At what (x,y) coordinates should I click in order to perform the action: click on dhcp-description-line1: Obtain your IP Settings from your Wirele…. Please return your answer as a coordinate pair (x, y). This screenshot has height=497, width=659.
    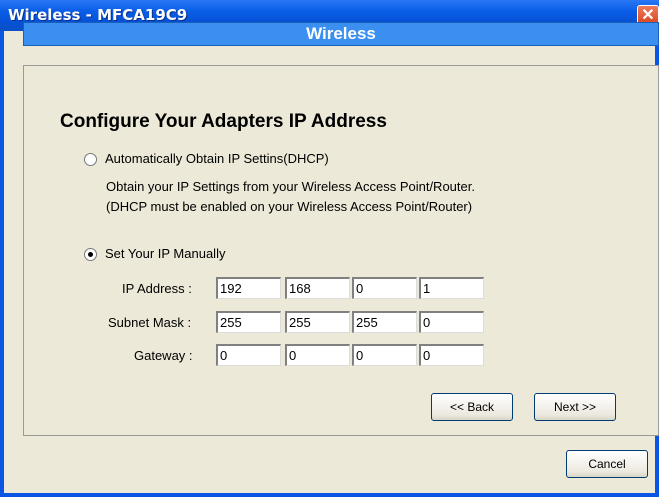
    Looking at the image, I should click on (290, 186).